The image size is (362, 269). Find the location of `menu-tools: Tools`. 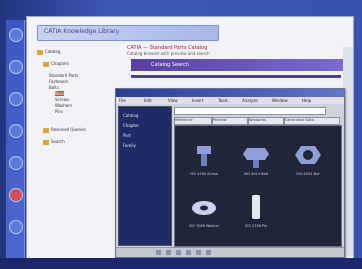

menu-tools: Tools is located at coordinates (223, 100).